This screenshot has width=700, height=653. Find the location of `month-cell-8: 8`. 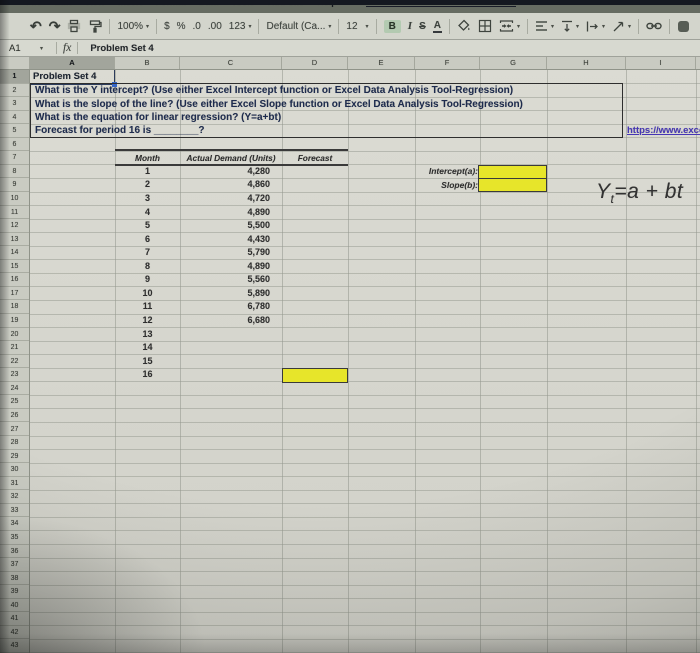

month-cell-8: 8 is located at coordinates (147, 267).